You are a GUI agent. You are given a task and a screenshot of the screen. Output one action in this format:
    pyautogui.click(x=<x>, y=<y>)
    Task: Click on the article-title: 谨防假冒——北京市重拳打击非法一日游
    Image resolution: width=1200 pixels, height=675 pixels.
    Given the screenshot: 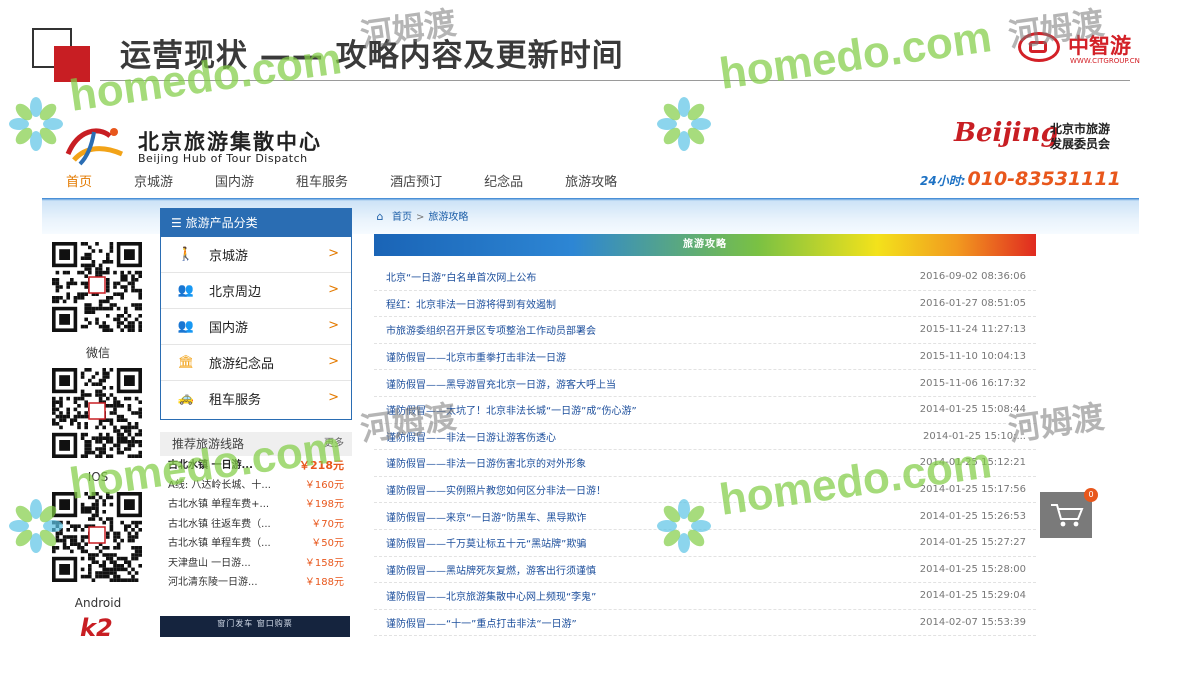 What is the action you would take?
    pyautogui.click(x=476, y=356)
    